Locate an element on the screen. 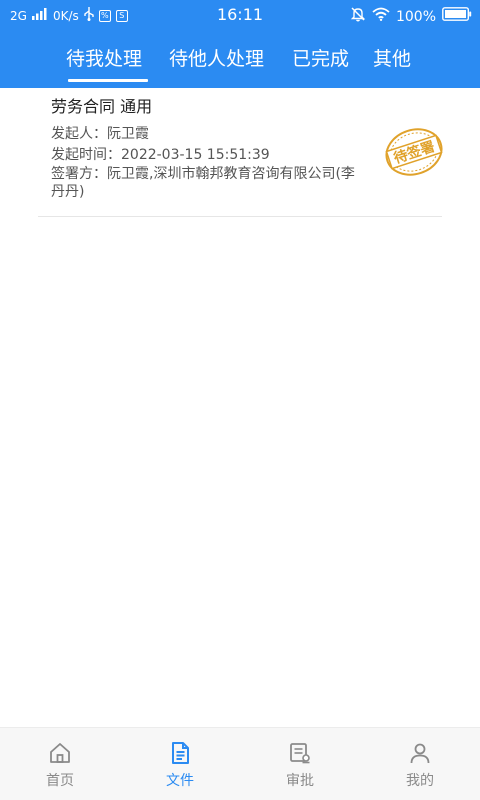 The width and height of the screenshot is (480, 800). tab-bar: 待我处理 待他人处理 已完成 其他 is located at coordinates (240, 66).